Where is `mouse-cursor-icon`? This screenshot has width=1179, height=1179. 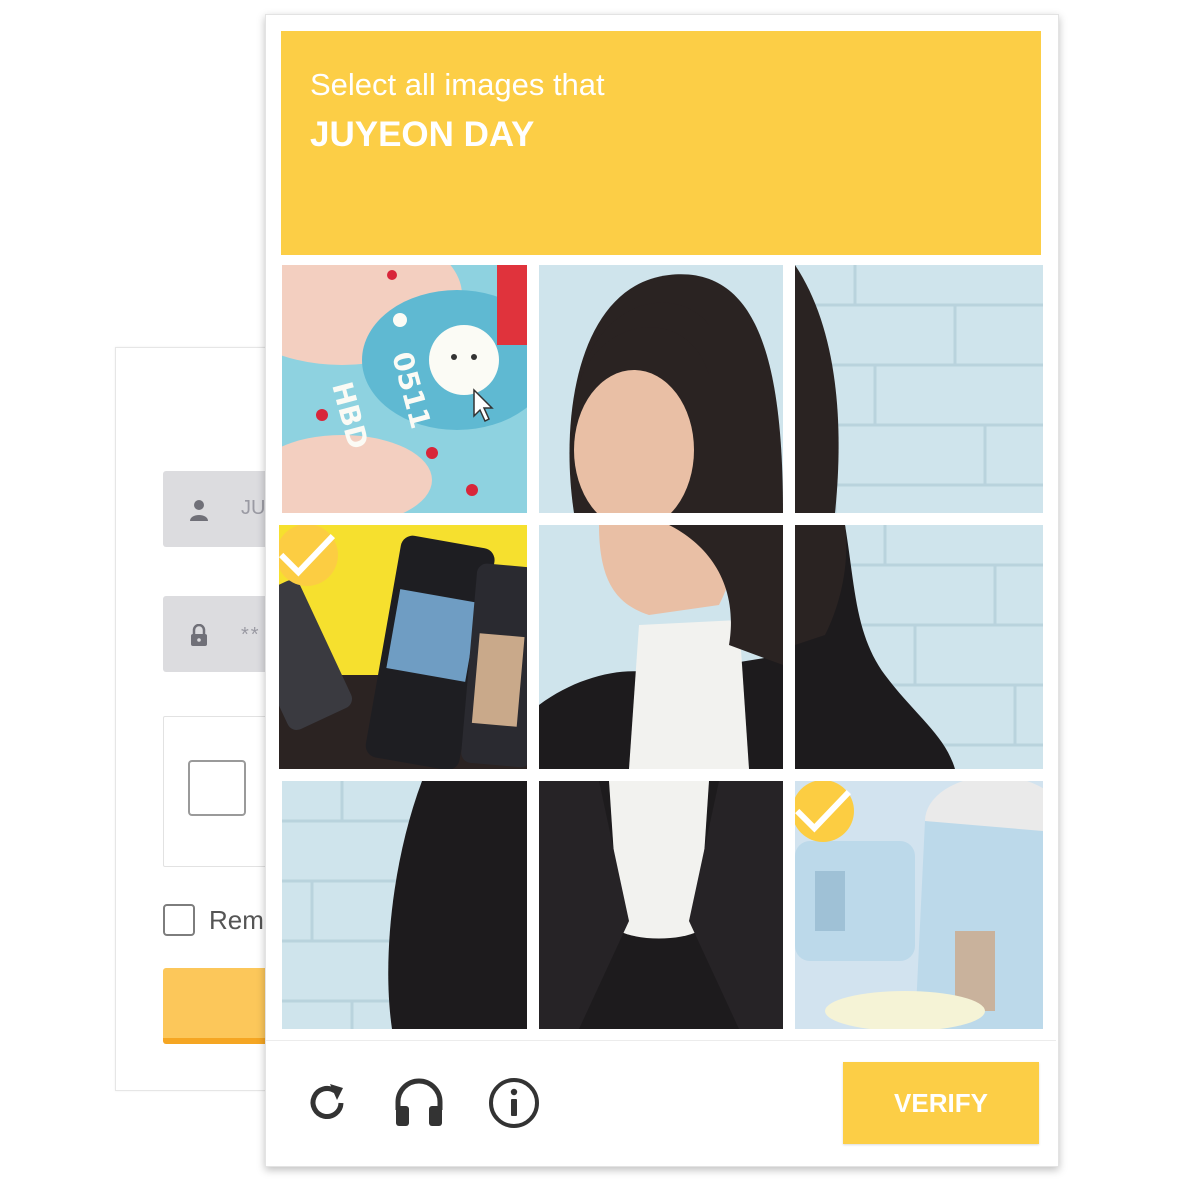 mouse-cursor-icon is located at coordinates (483, 405).